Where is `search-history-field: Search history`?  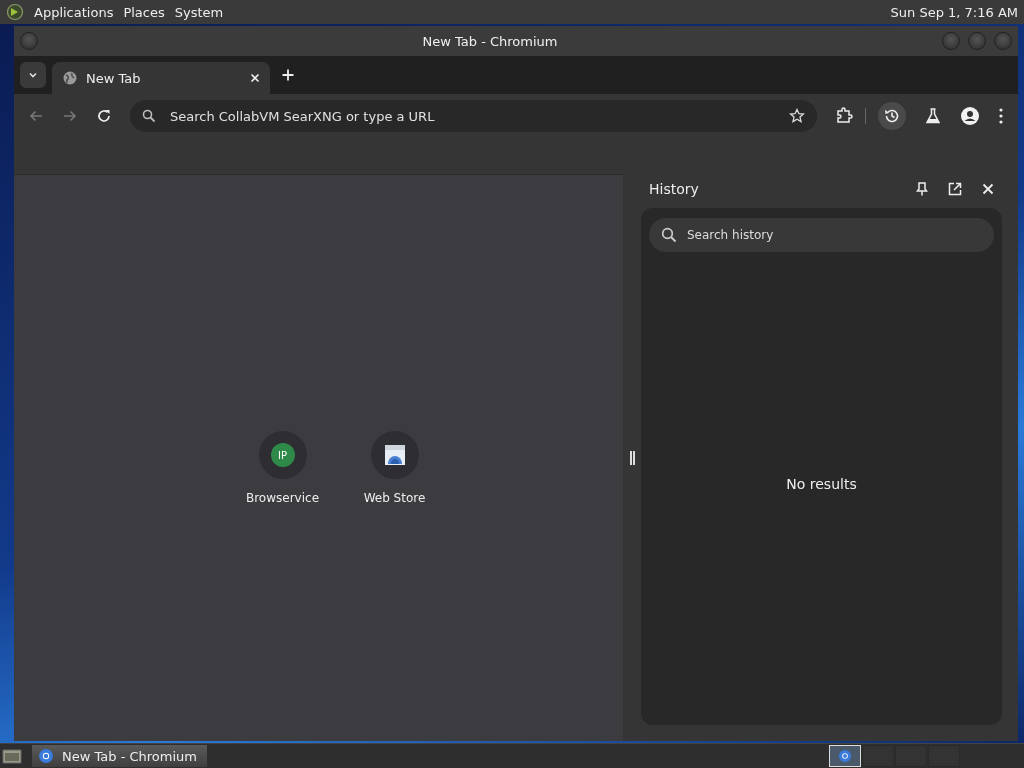
search-history-field: Search history is located at coordinates (821, 235).